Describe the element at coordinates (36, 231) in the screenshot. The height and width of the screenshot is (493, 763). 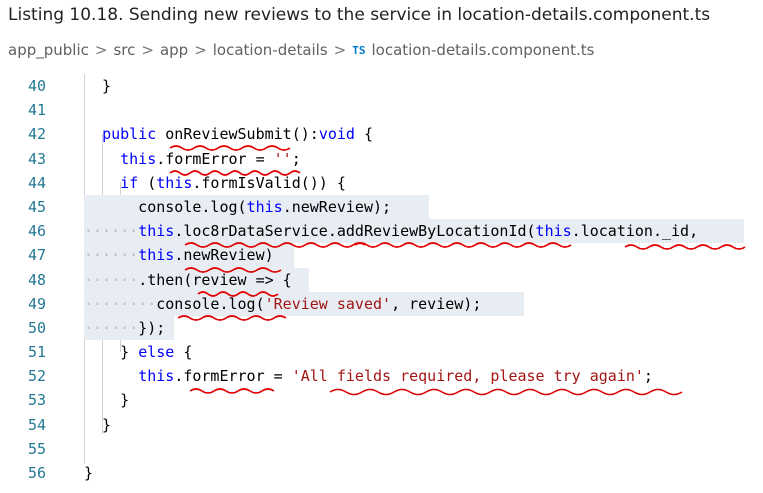
I see `line-number: 46` at that location.